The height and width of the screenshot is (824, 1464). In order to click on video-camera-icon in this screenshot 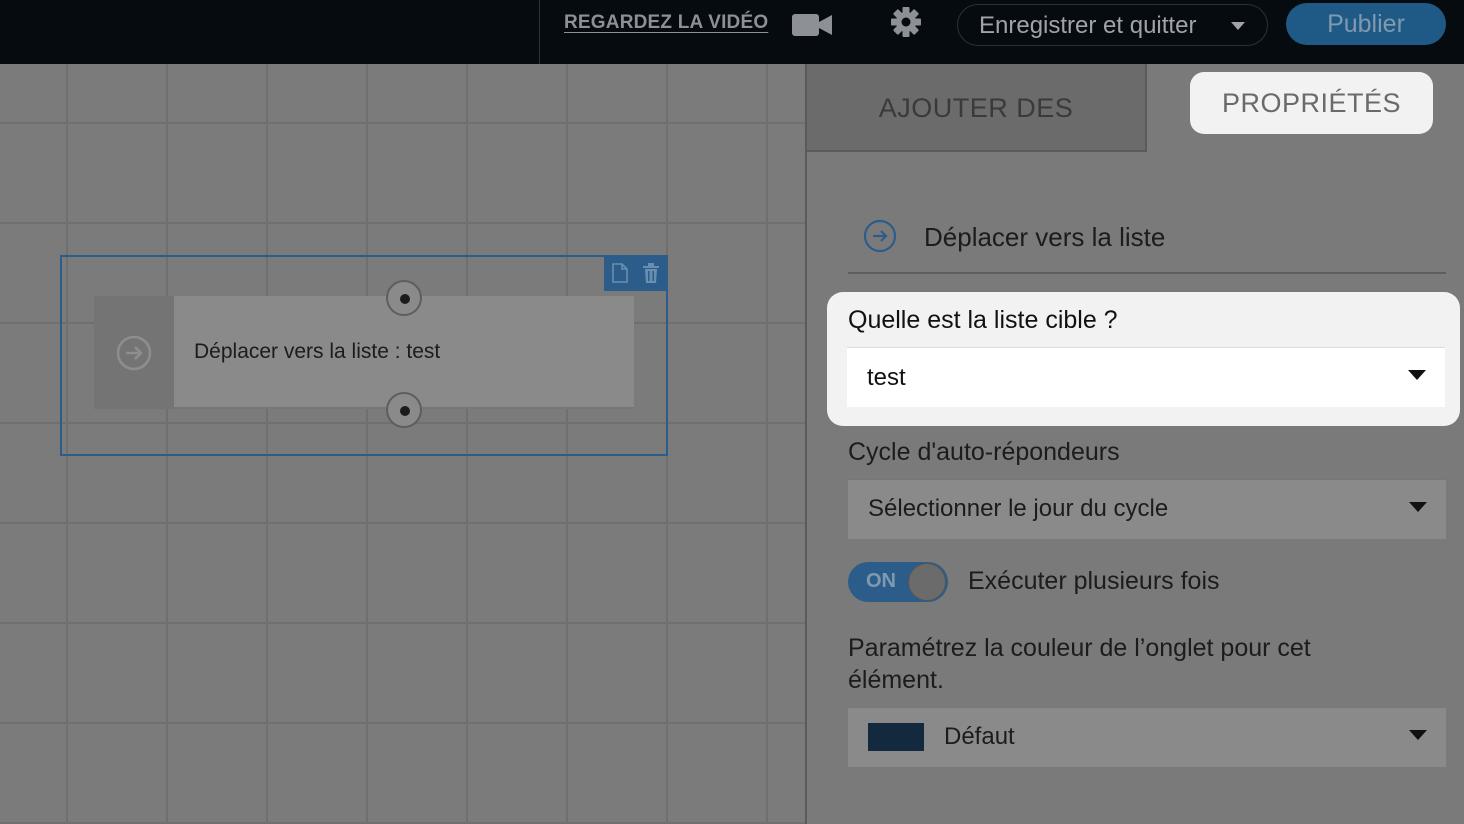, I will do `click(812, 25)`.